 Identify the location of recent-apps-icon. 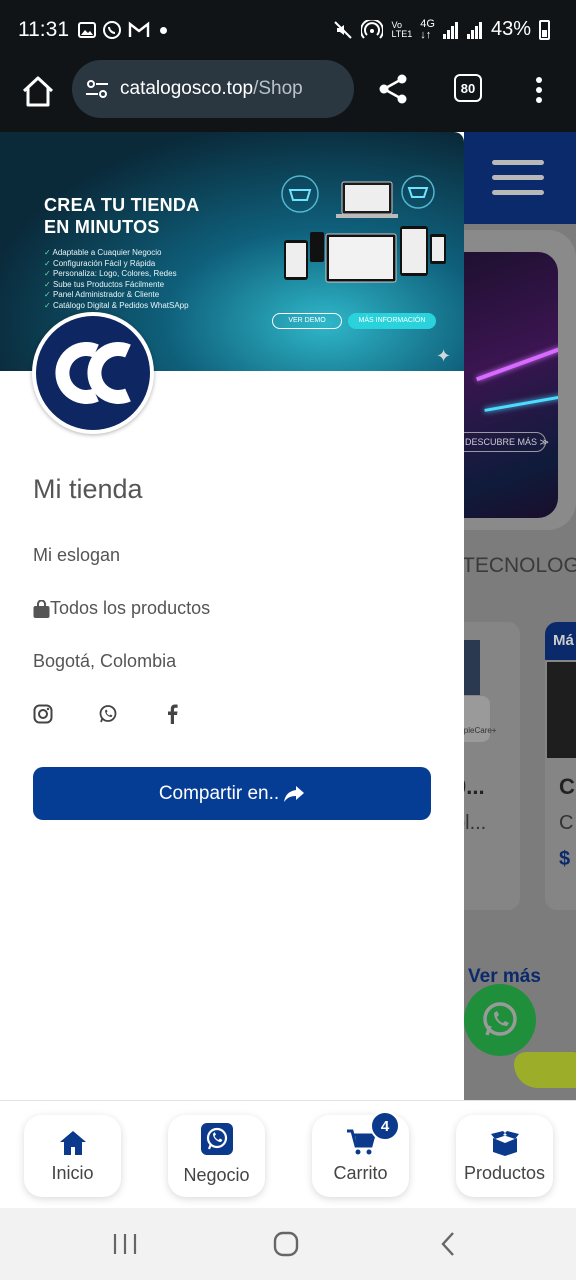
(125, 1244).